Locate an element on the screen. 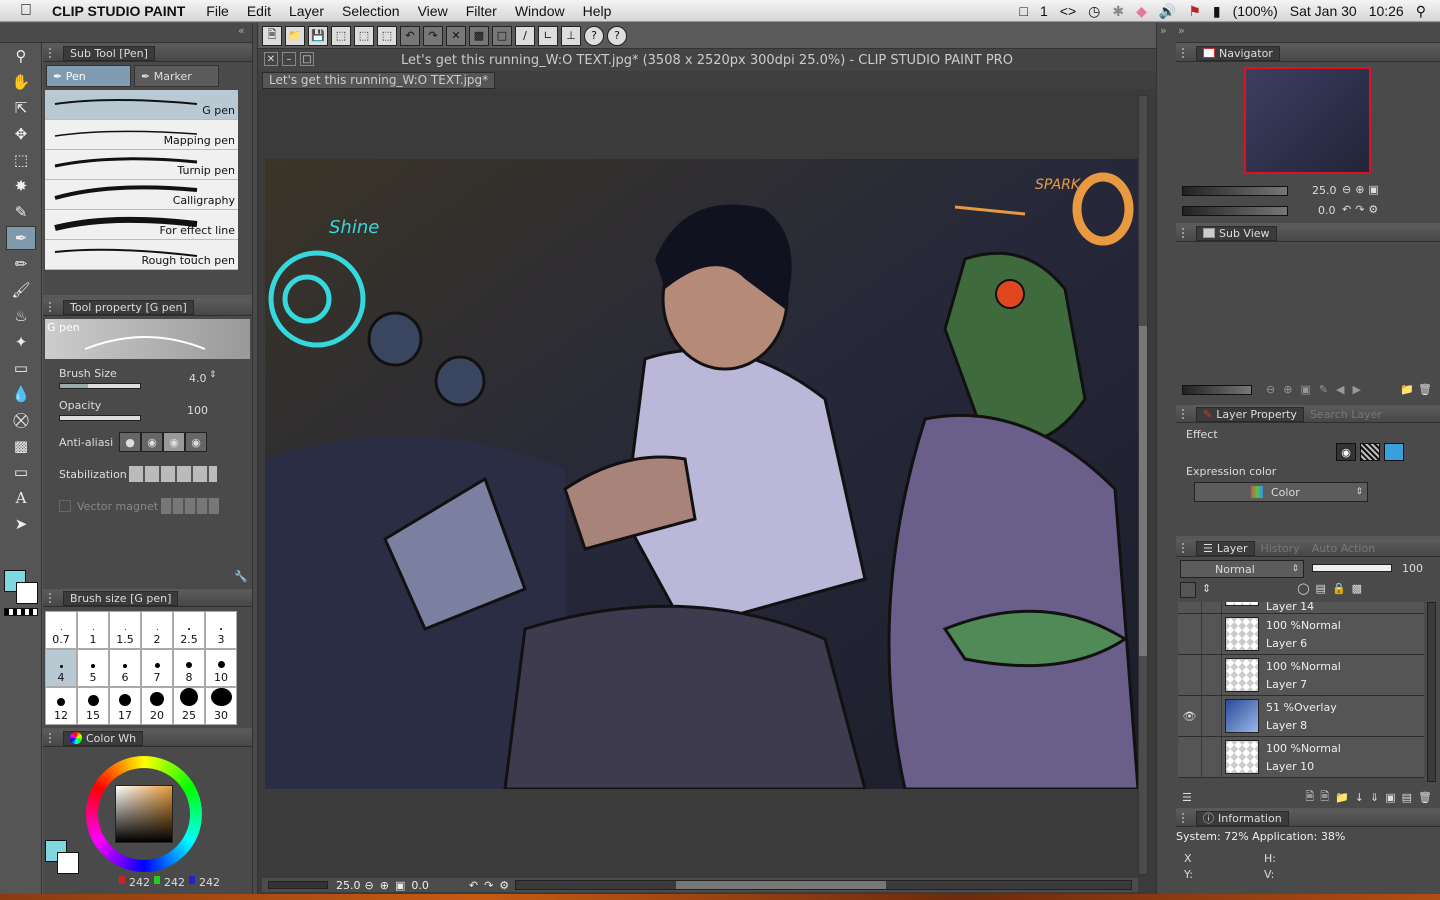  opacity-slider is located at coordinates (100, 418).